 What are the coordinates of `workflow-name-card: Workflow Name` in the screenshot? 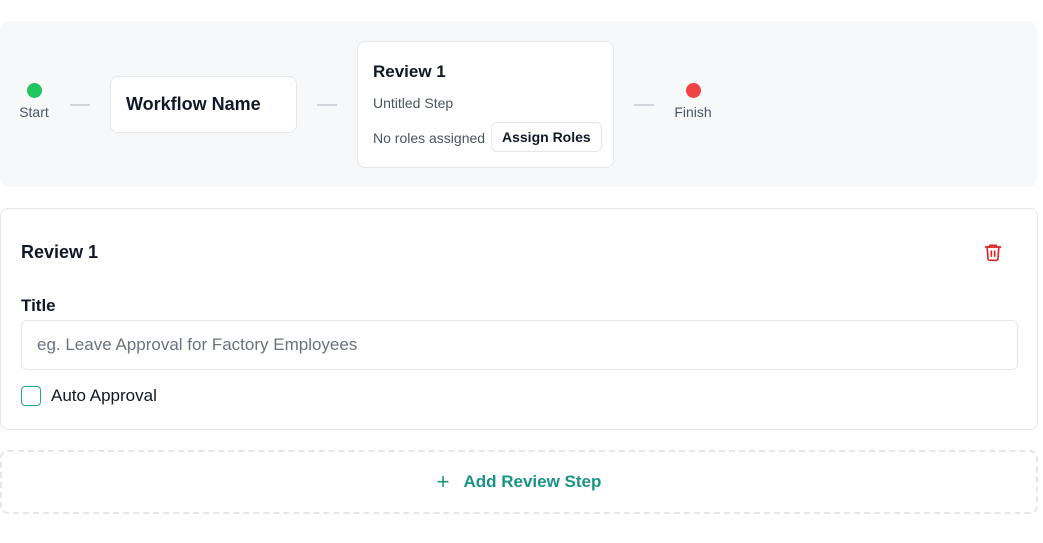 It's located at (203, 104).